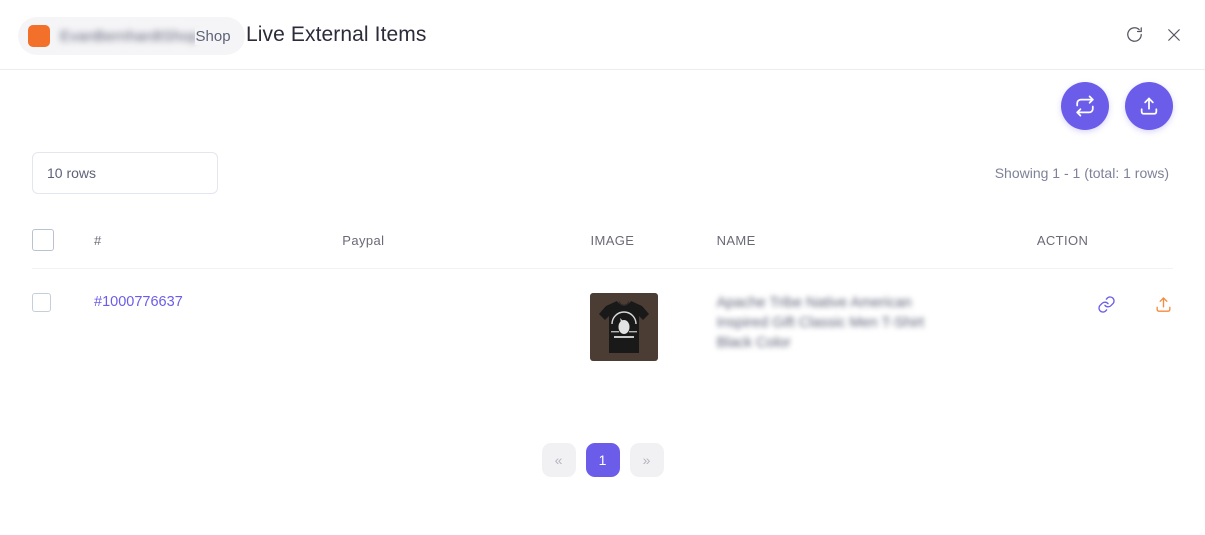 This screenshot has height=535, width=1205. I want to click on table-header-row: # Paypal IMAGE NAME ACTION, so click(602, 249).